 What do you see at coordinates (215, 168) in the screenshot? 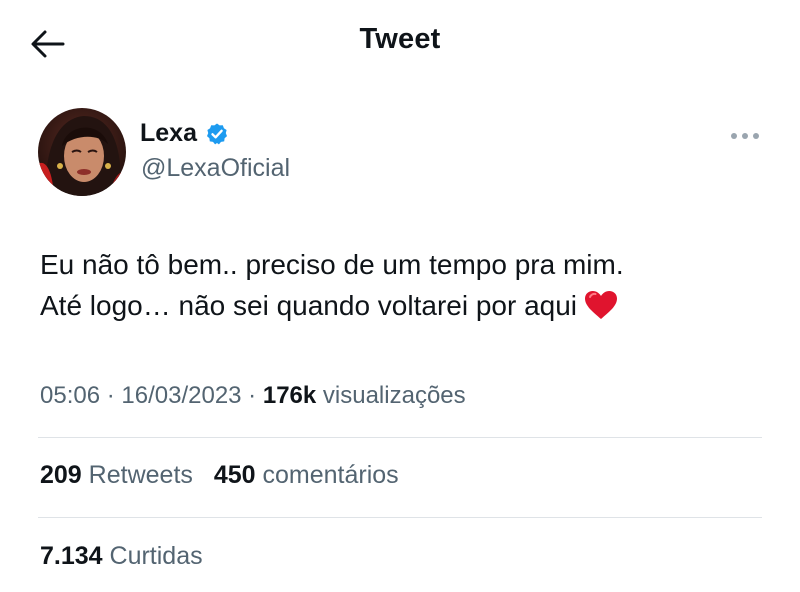
I see `author-handle: @LexaOficial` at bounding box center [215, 168].